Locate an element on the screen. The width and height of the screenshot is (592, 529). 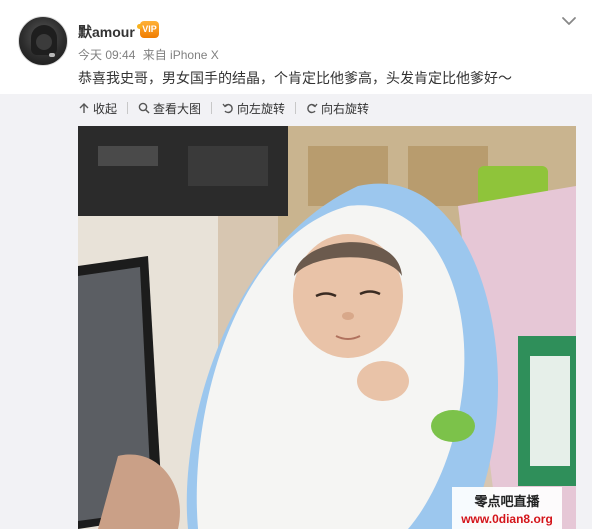
rotate-left-icon is located at coordinates (227, 108).